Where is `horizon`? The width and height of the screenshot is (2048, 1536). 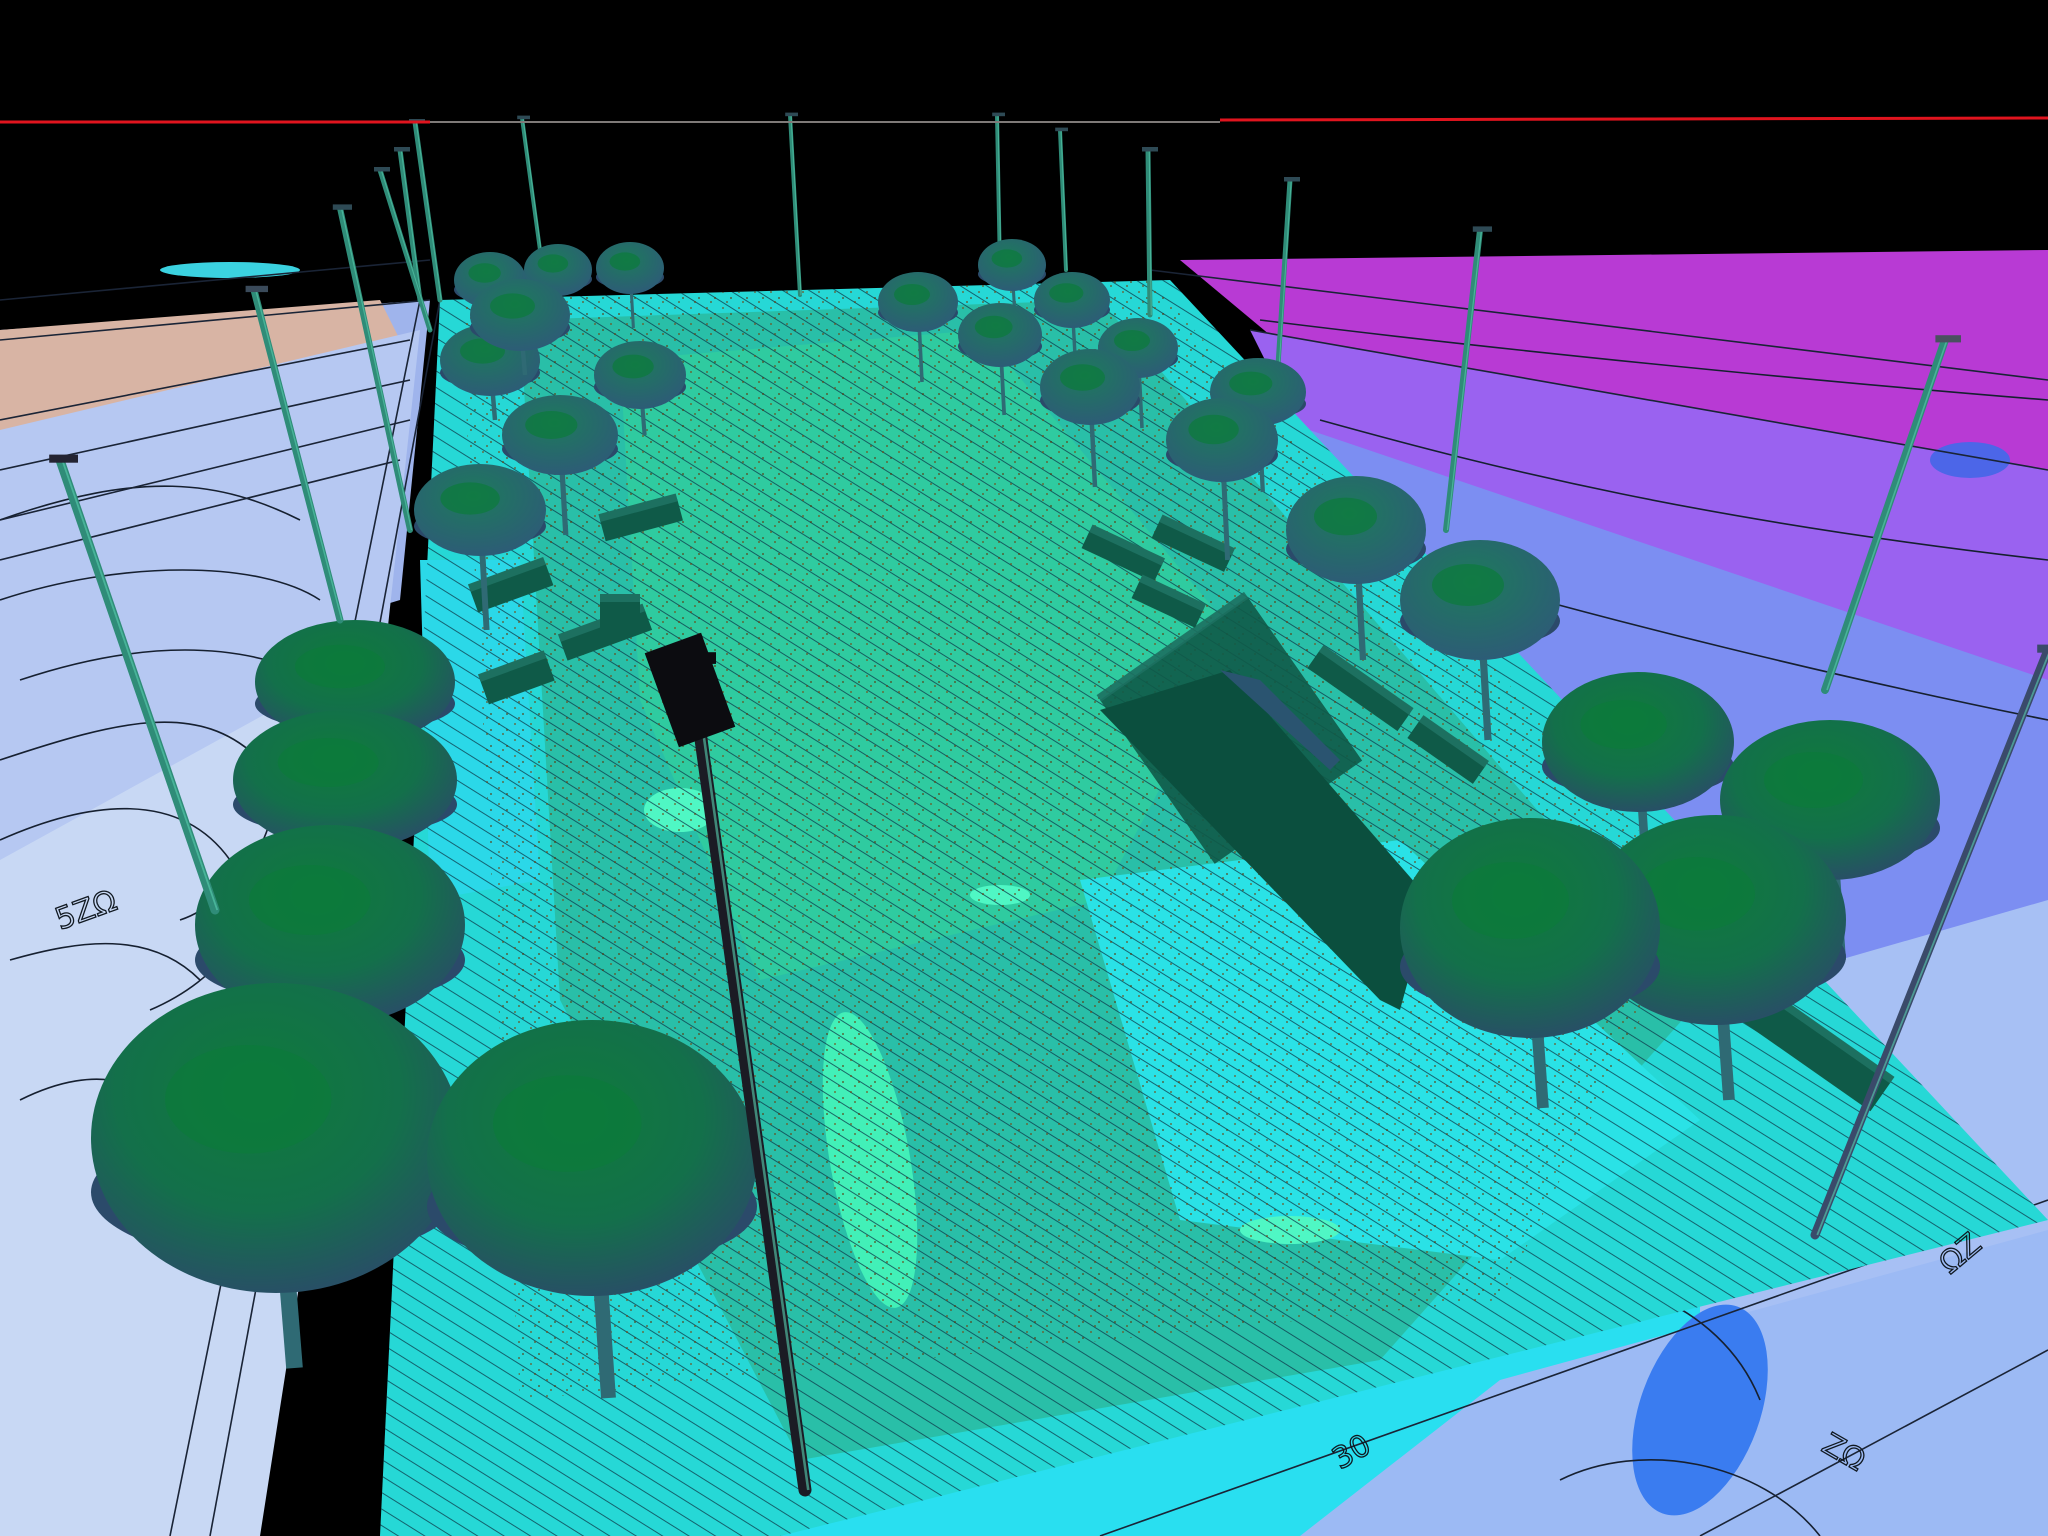 horizon is located at coordinates (1024, 120).